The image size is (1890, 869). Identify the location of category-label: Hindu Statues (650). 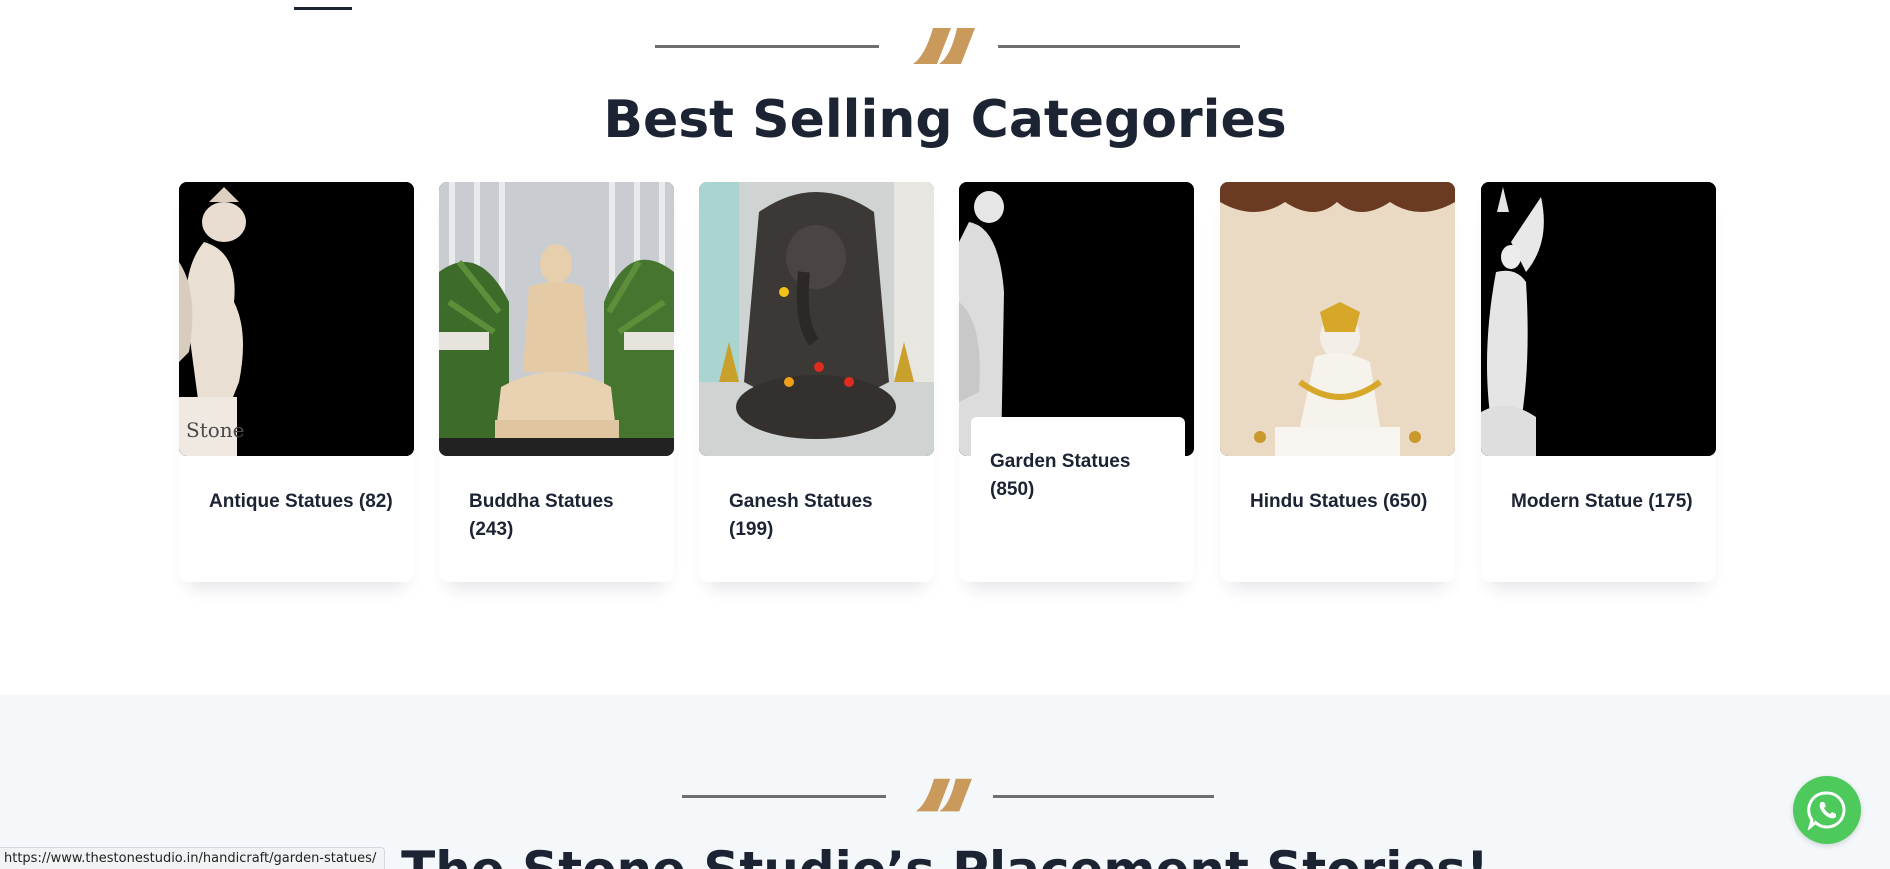
(1345, 502).